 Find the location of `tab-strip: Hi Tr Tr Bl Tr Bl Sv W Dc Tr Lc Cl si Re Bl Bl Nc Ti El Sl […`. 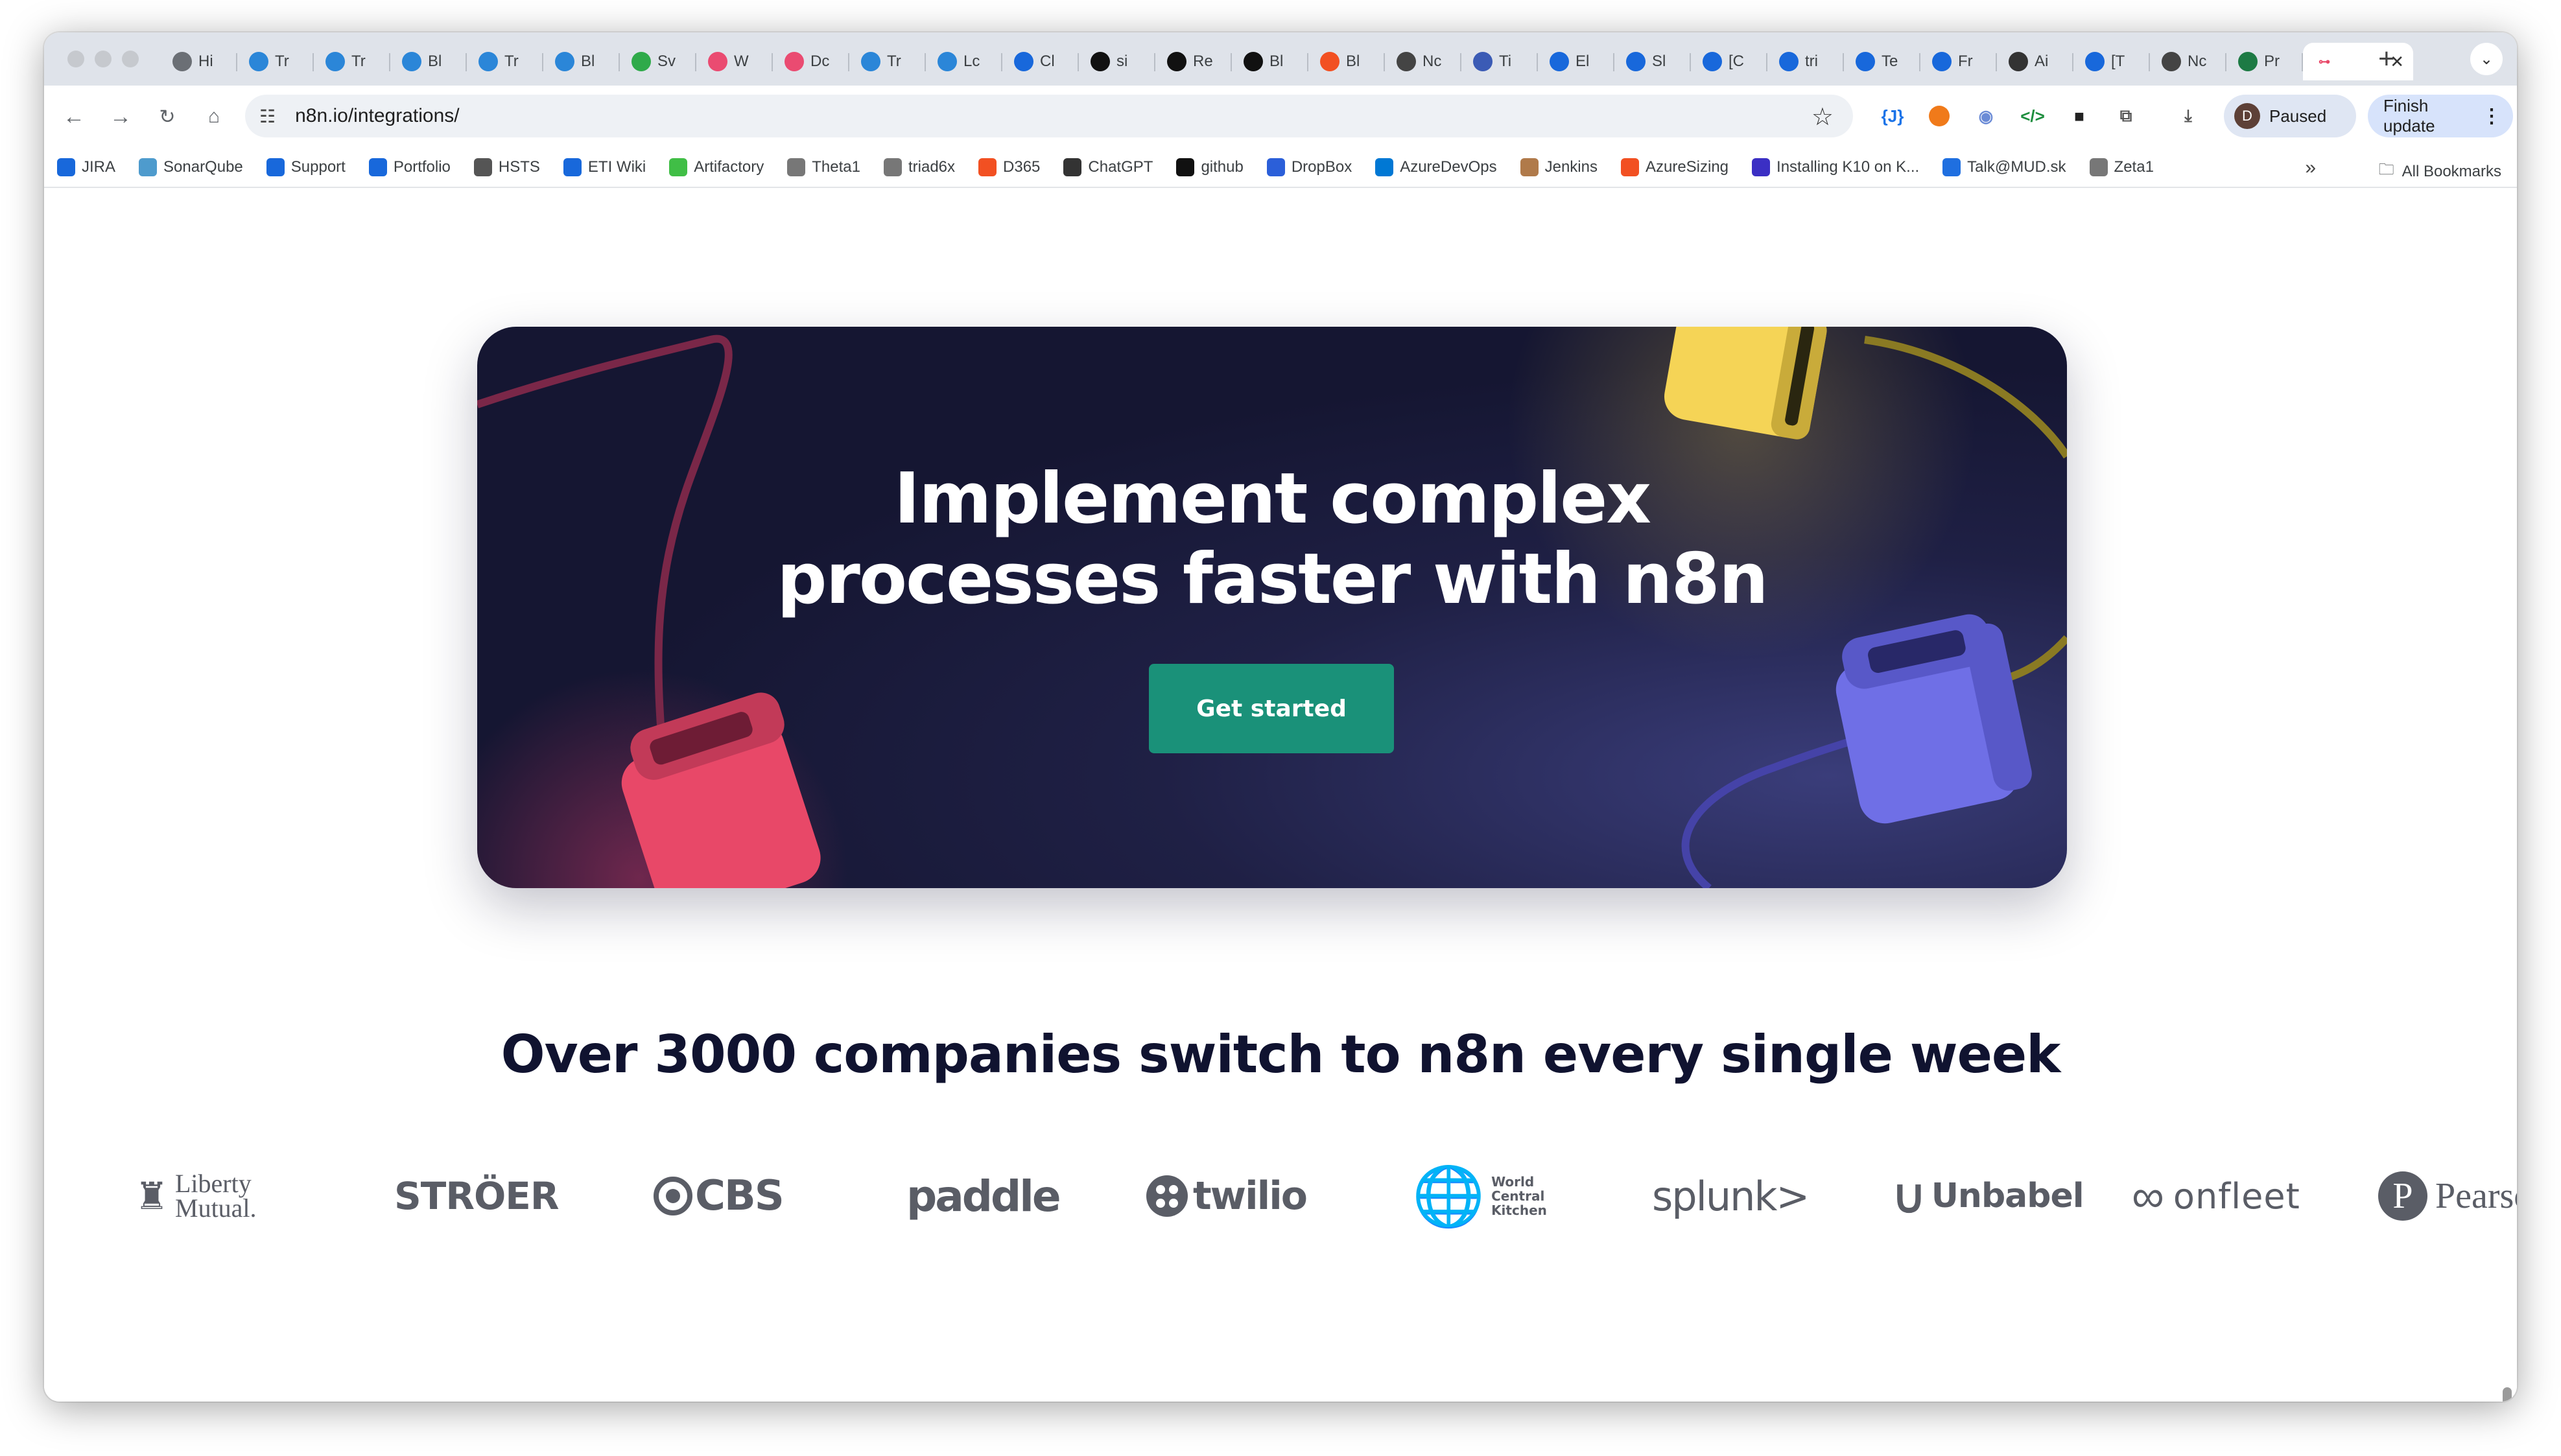

tab-strip: Hi Tr Tr Bl Tr Bl Sv W Dc Tr Lc Cl si Re Bl Bl Nc Ti El Sl [… is located at coordinates (1280, 59).